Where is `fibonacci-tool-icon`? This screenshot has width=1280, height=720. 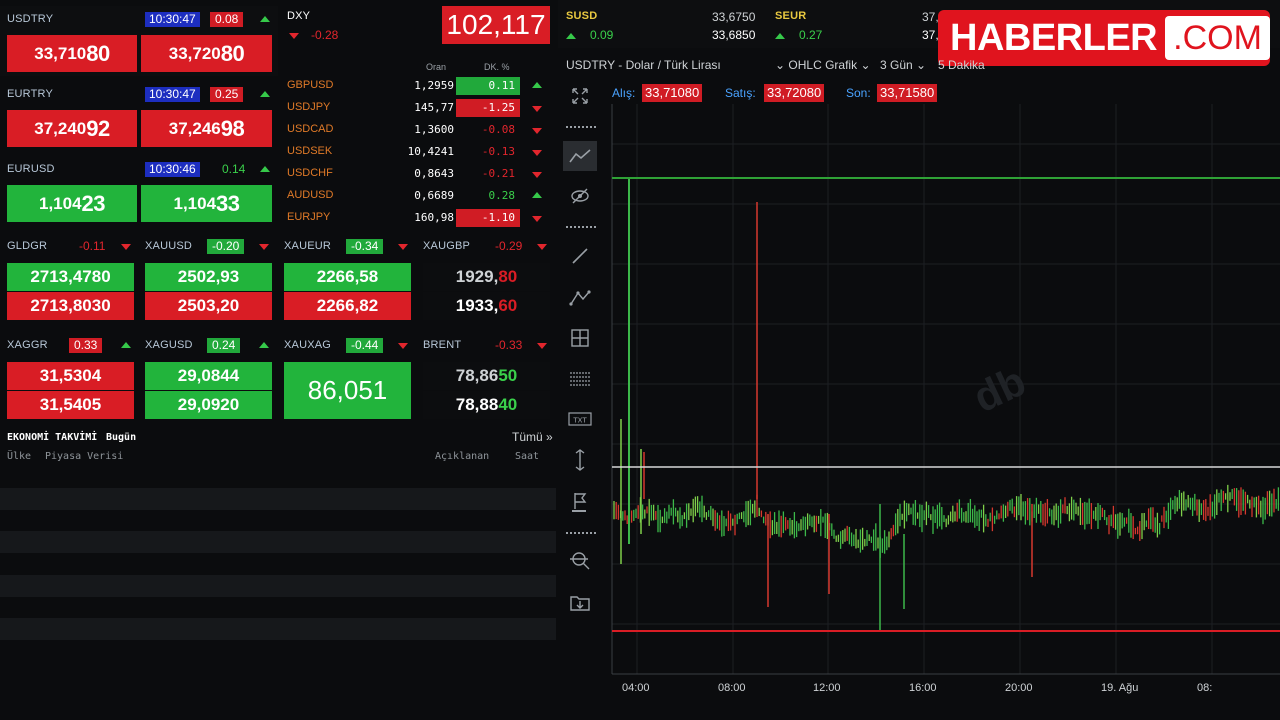 fibonacci-tool-icon is located at coordinates (580, 380).